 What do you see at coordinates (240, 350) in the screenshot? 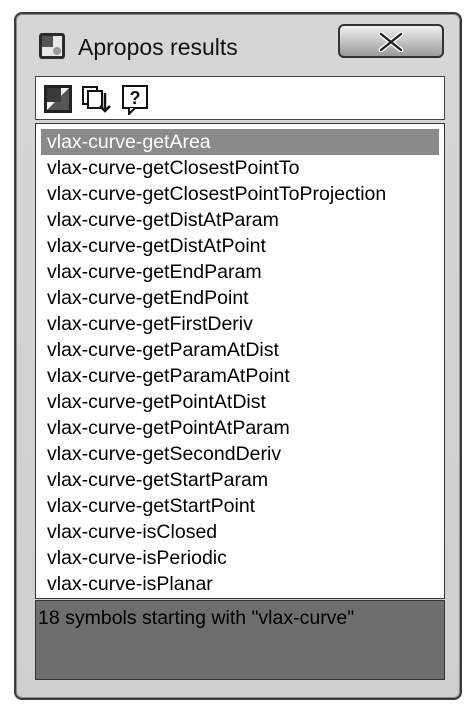
I see `list-item: vlax-curve-getParamAtDist` at bounding box center [240, 350].